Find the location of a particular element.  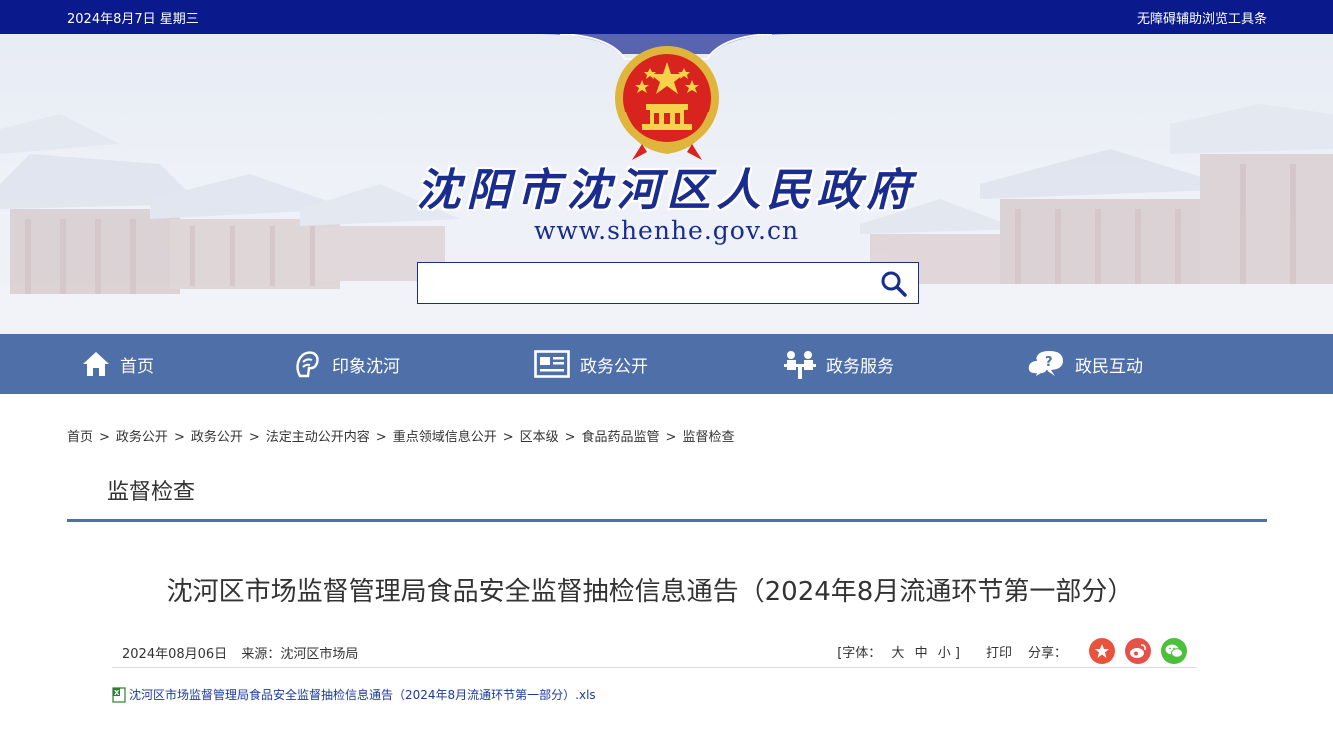

breadcrumb-item-key-areas: 重点领域信息公开 is located at coordinates (445, 437).